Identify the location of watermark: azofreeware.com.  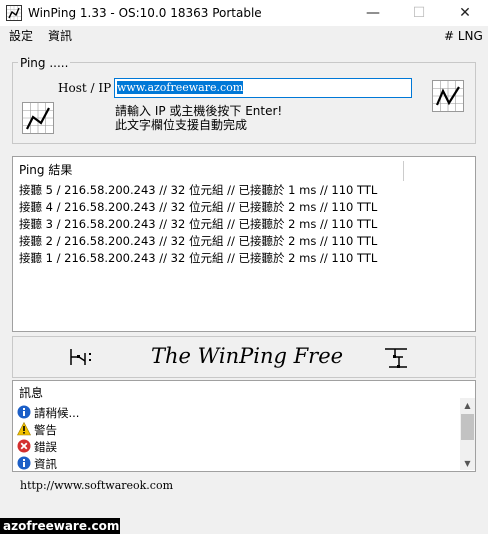
(60, 526).